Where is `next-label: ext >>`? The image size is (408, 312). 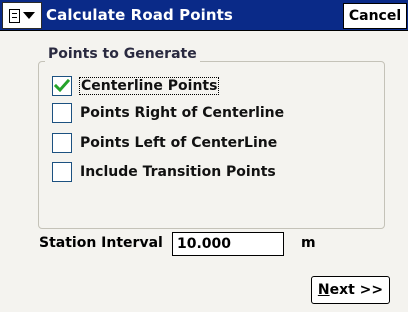 next-label: ext >> is located at coordinates (356, 290).